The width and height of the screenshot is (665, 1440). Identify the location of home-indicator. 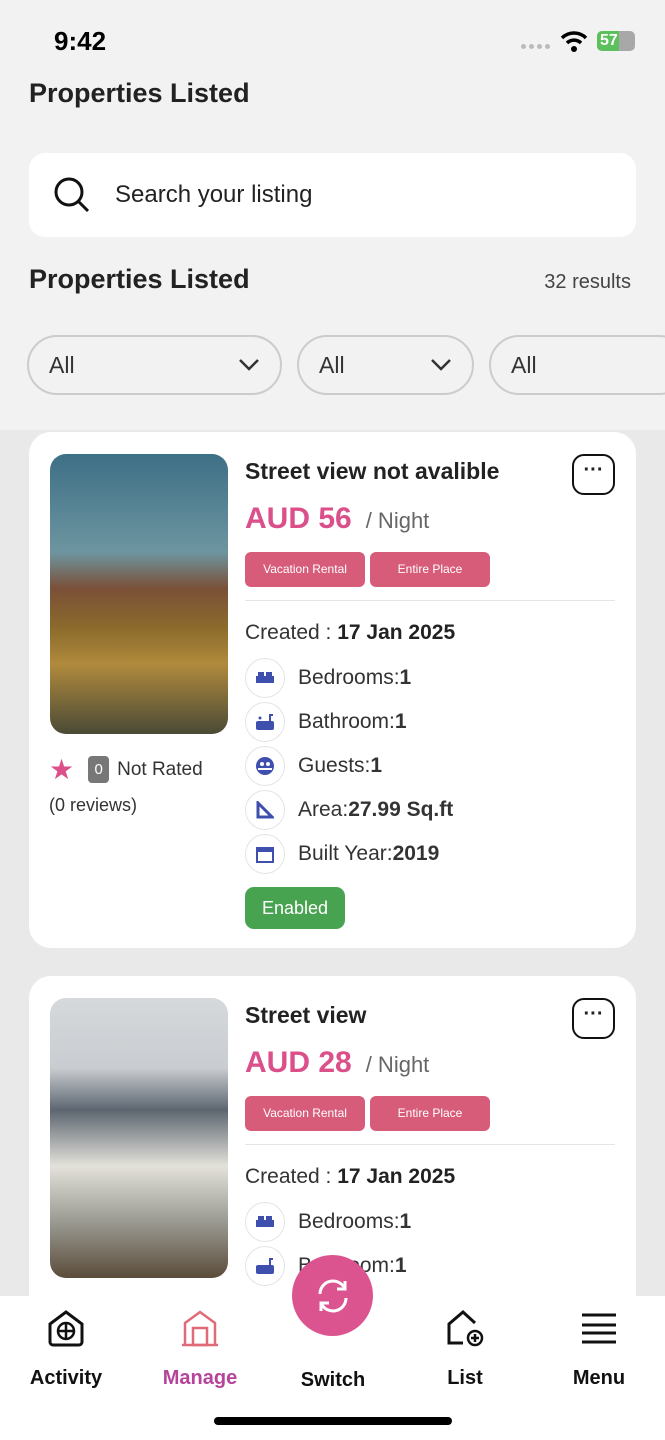
(333, 1421).